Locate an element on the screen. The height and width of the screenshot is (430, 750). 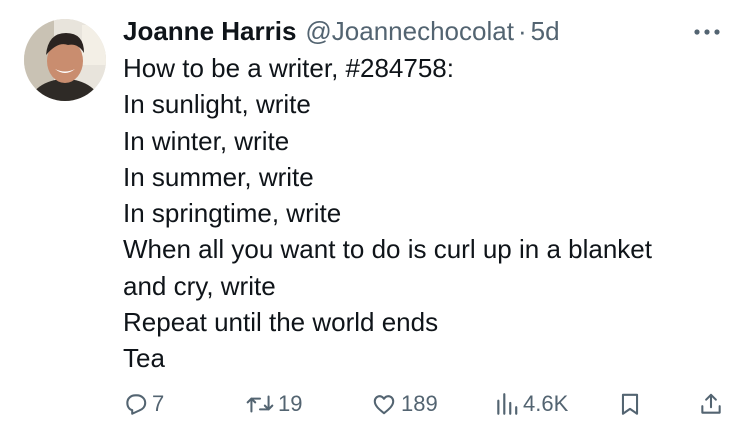
reply-button: 7 is located at coordinates (143, 404).